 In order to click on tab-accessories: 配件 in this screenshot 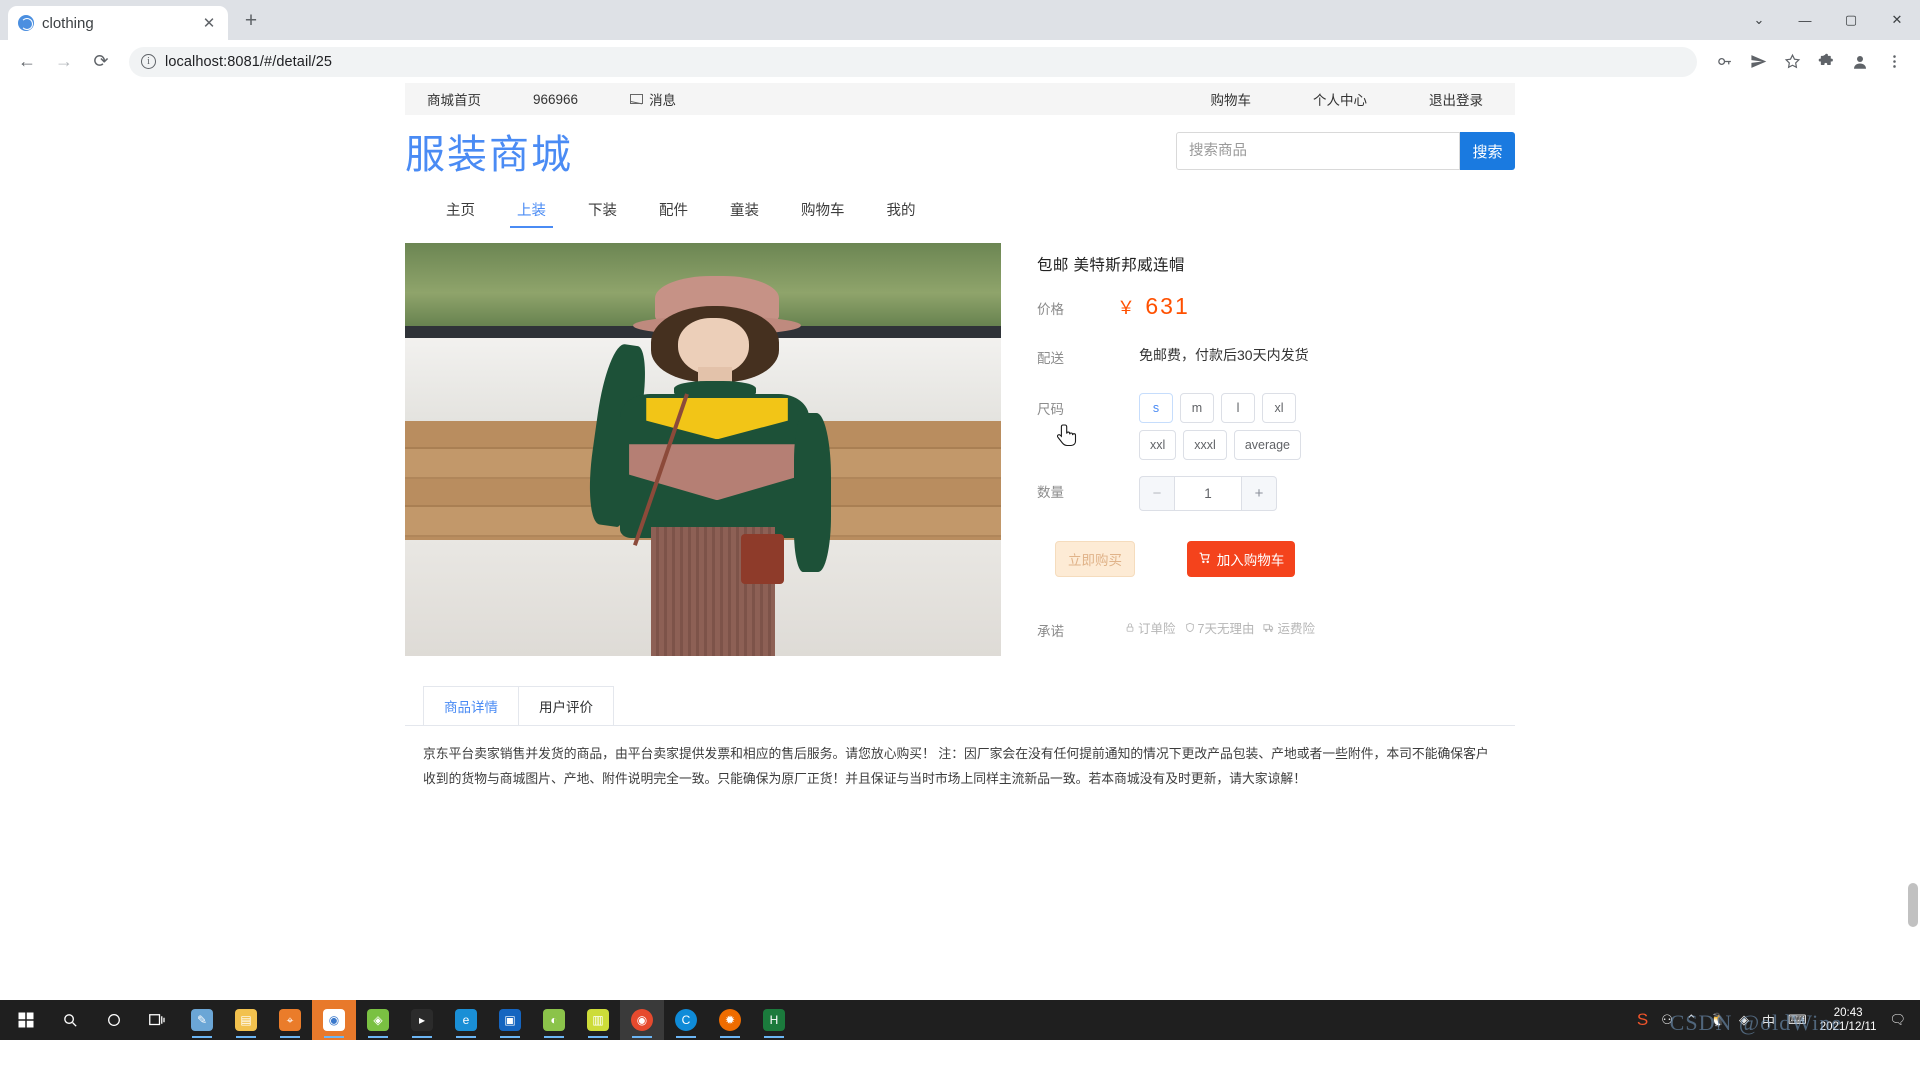, I will do `click(673, 209)`.